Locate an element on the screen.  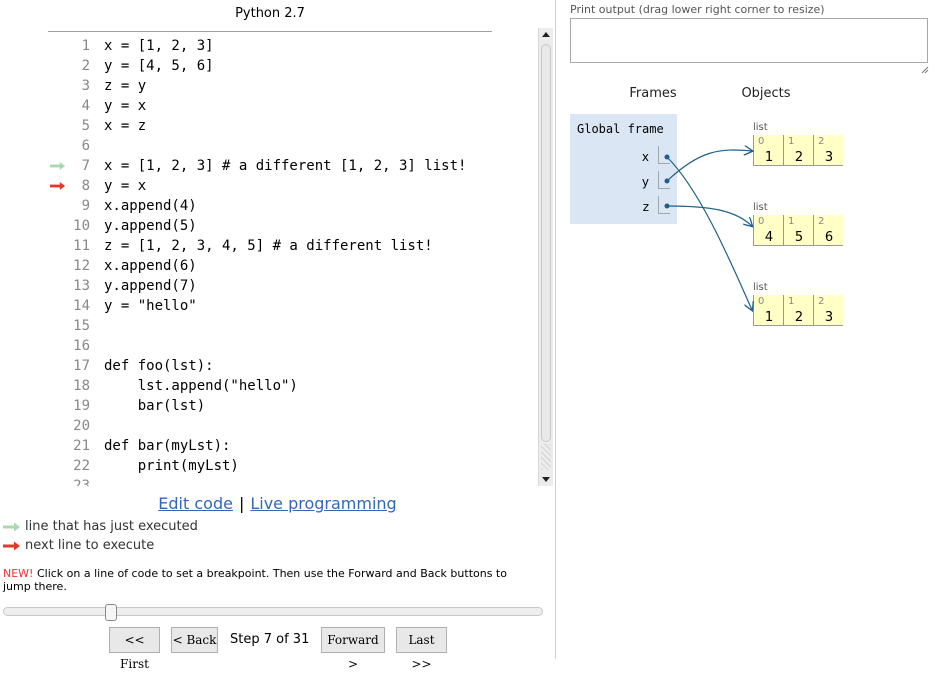
code-line: 13 y.append(7) is located at coordinates (268, 286).